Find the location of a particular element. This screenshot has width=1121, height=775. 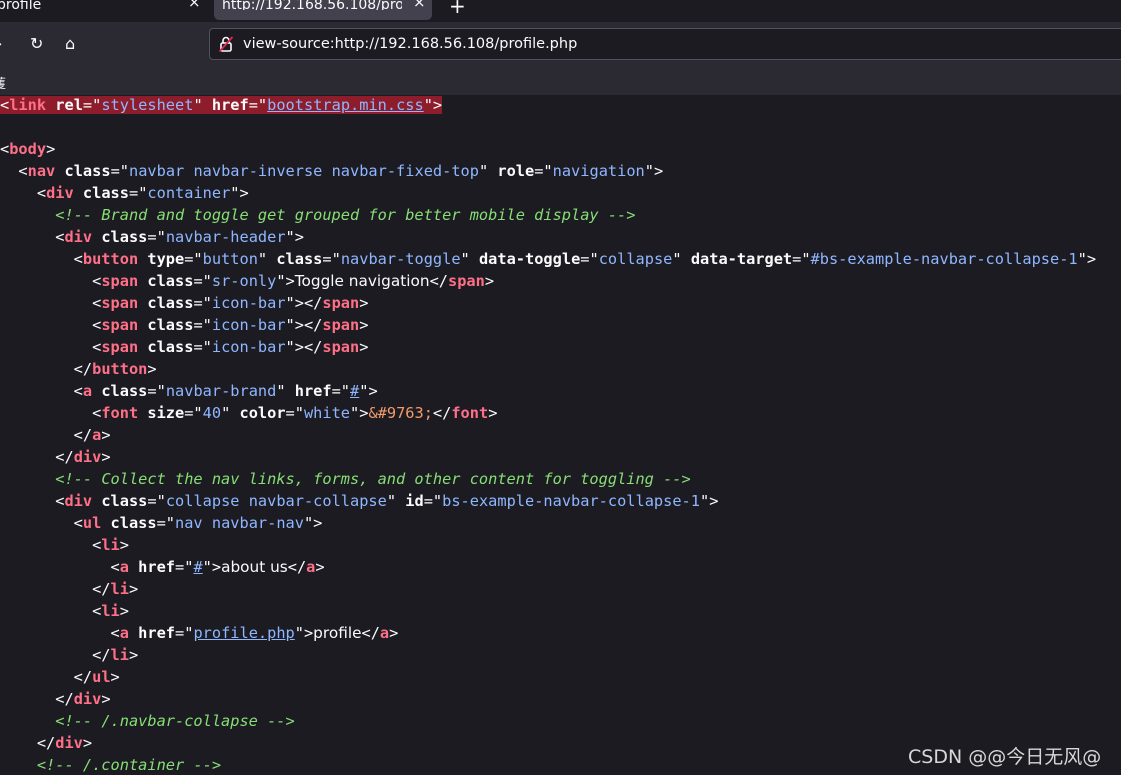

tag-name: nav is located at coordinates (41, 171).